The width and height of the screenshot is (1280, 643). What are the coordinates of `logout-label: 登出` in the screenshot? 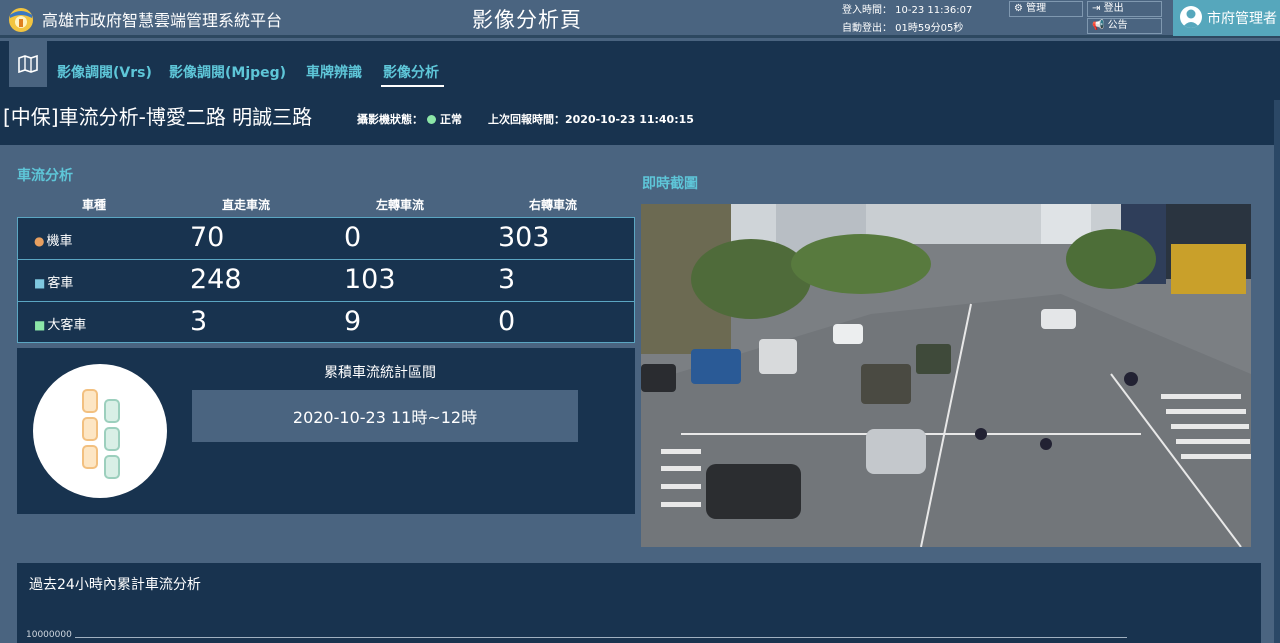 It's located at (1113, 8).